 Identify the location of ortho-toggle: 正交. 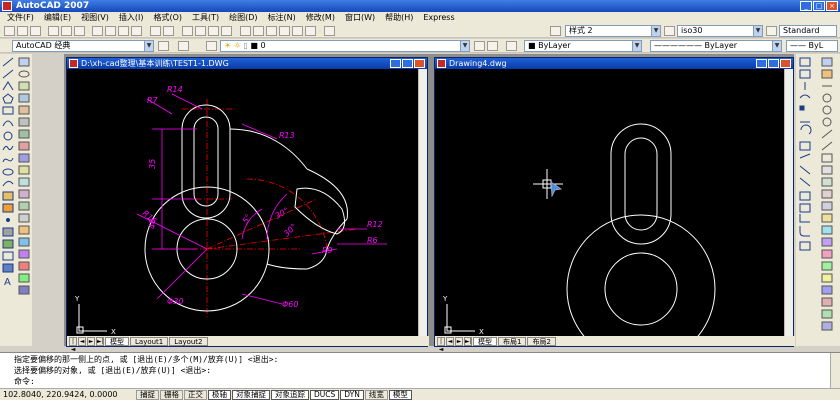
(195, 394).